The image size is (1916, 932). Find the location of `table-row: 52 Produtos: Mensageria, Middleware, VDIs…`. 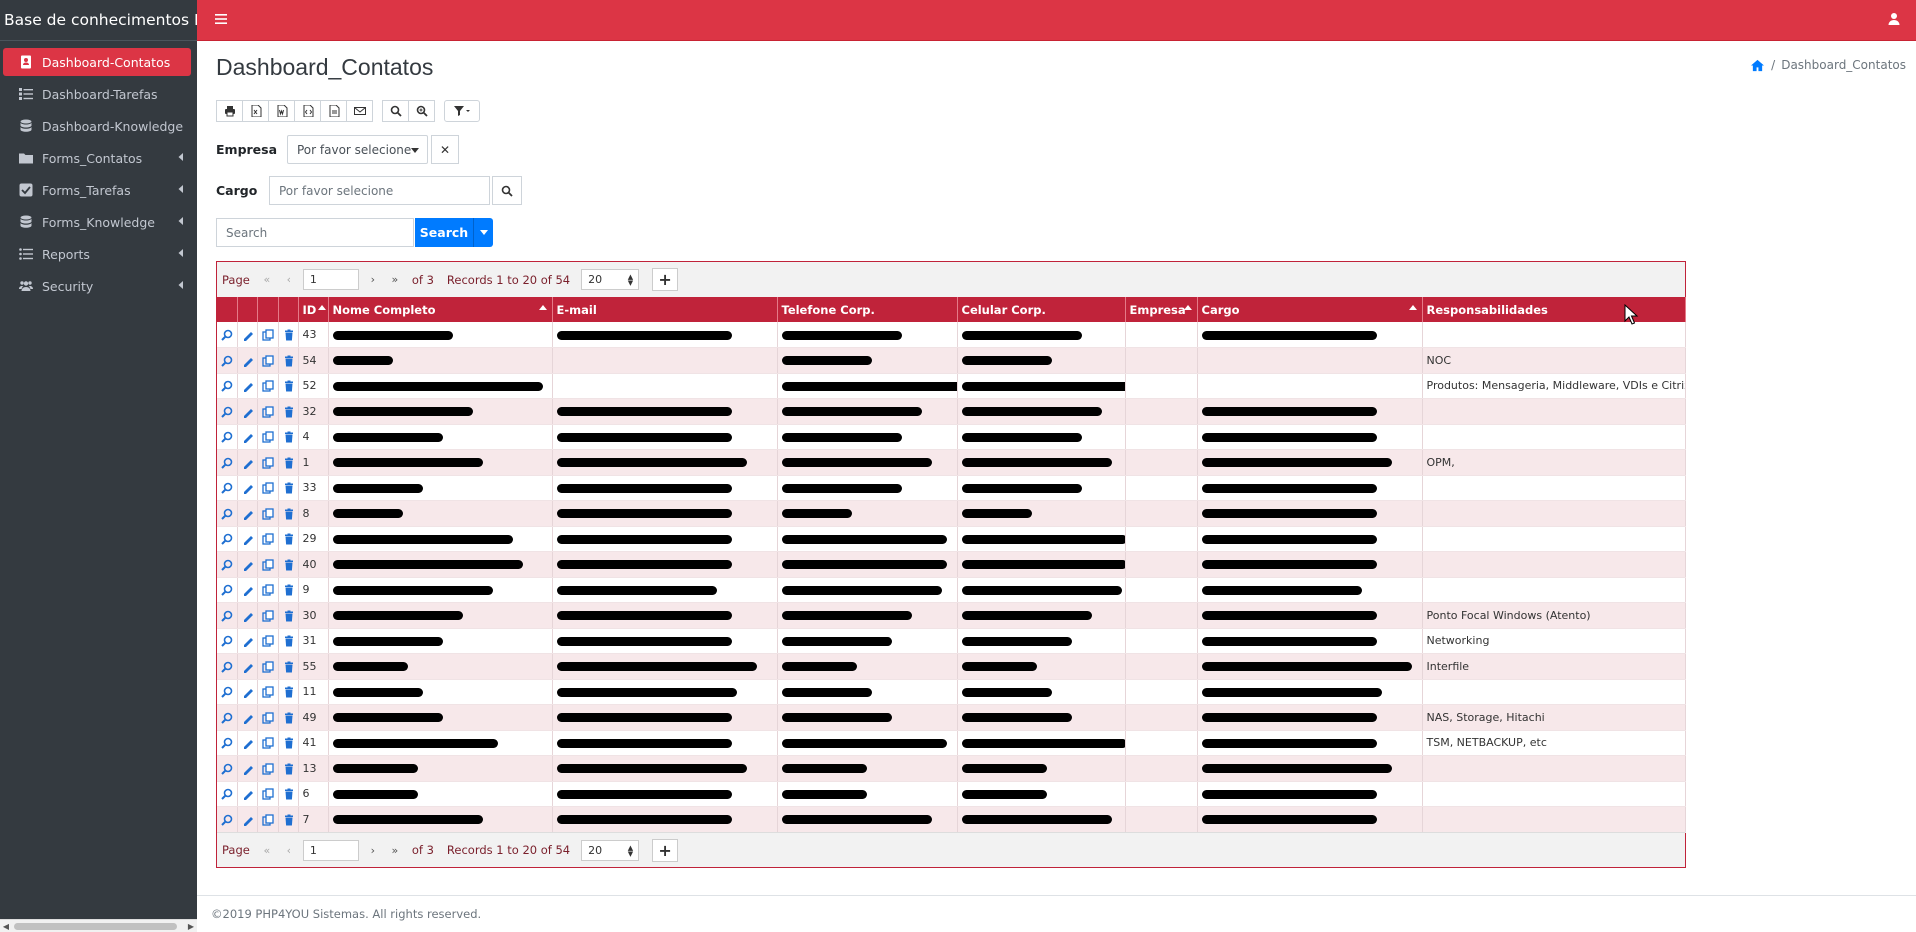

table-row: 52 Produtos: Mensageria, Middleware, VDIs… is located at coordinates (951, 386).